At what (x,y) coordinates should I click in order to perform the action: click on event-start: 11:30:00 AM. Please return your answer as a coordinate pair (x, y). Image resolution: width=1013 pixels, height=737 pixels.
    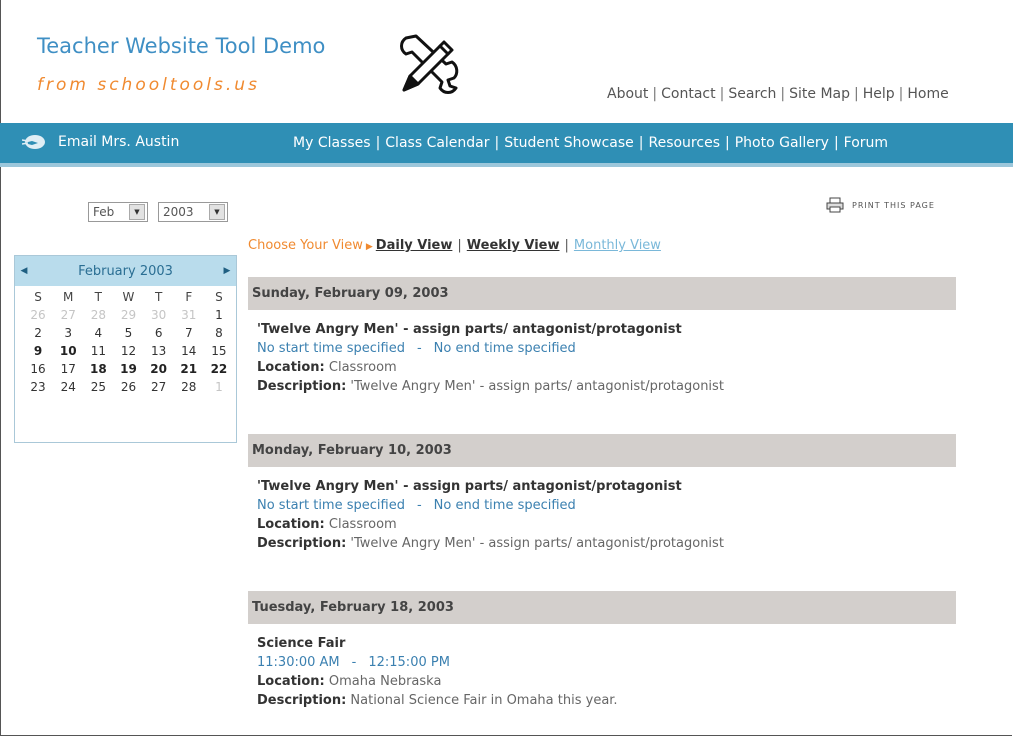
    Looking at the image, I should click on (298, 662).